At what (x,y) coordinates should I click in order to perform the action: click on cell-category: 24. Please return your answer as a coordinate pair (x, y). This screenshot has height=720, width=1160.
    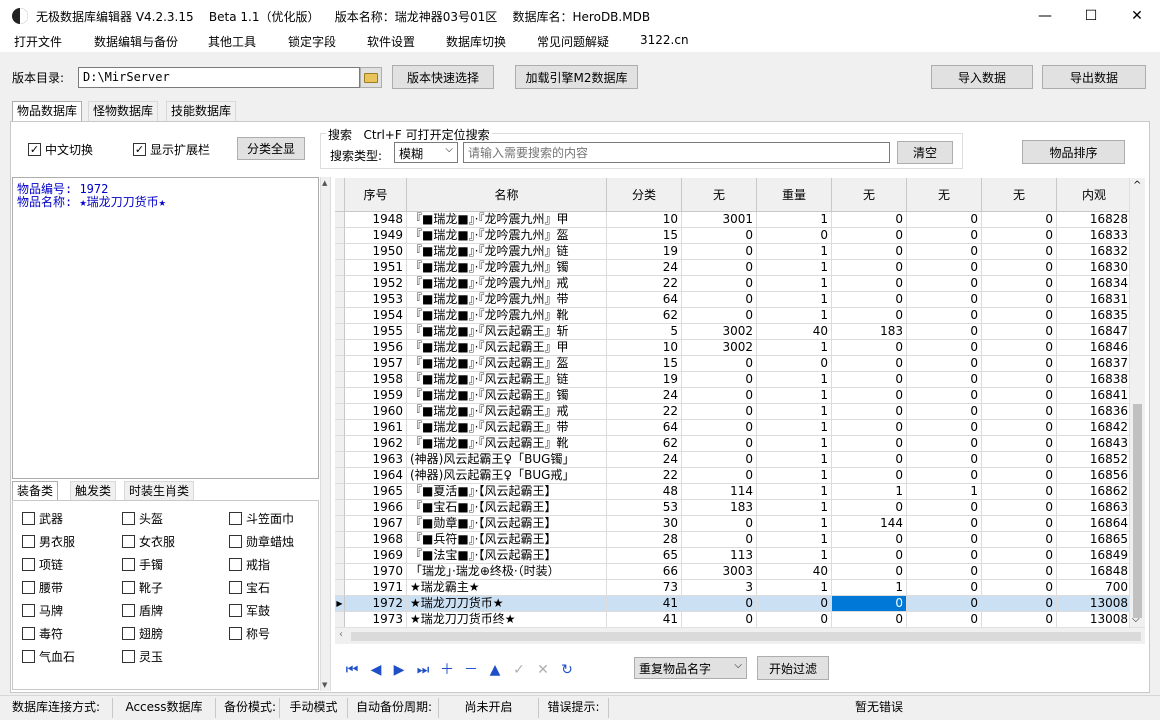
    Looking at the image, I should click on (644, 460).